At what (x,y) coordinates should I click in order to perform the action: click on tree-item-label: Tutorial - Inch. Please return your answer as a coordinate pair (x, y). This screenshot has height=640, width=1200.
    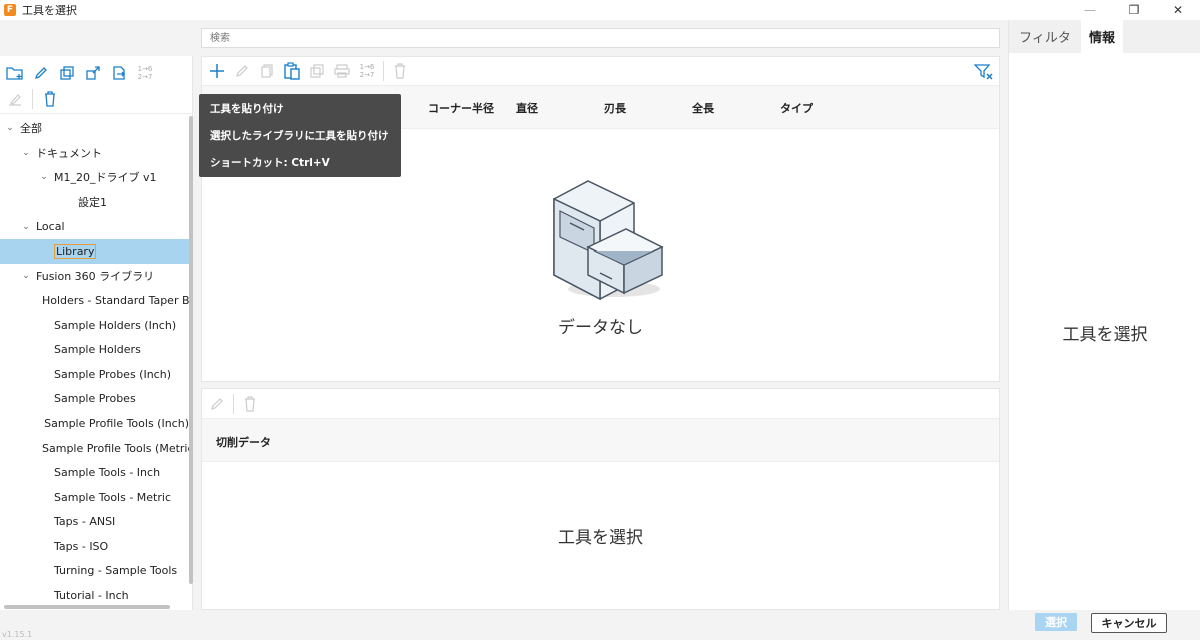
    Looking at the image, I should click on (91, 596).